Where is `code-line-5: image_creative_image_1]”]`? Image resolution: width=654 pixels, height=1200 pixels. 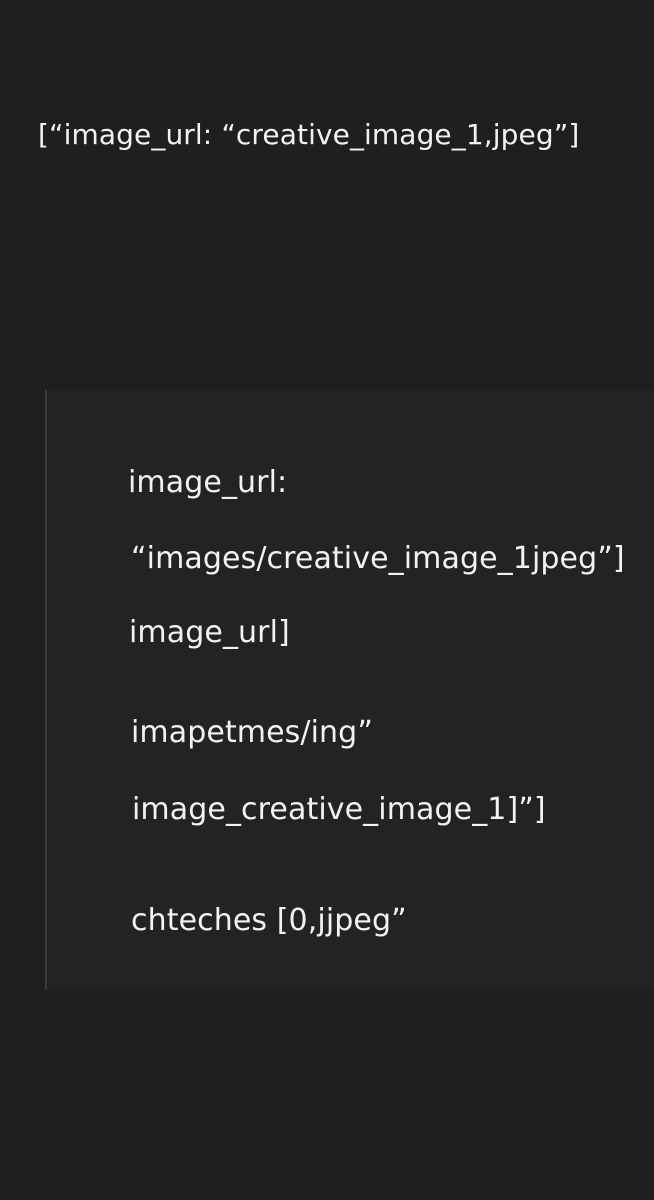 code-line-5: image_creative_image_1]”] is located at coordinates (339, 809).